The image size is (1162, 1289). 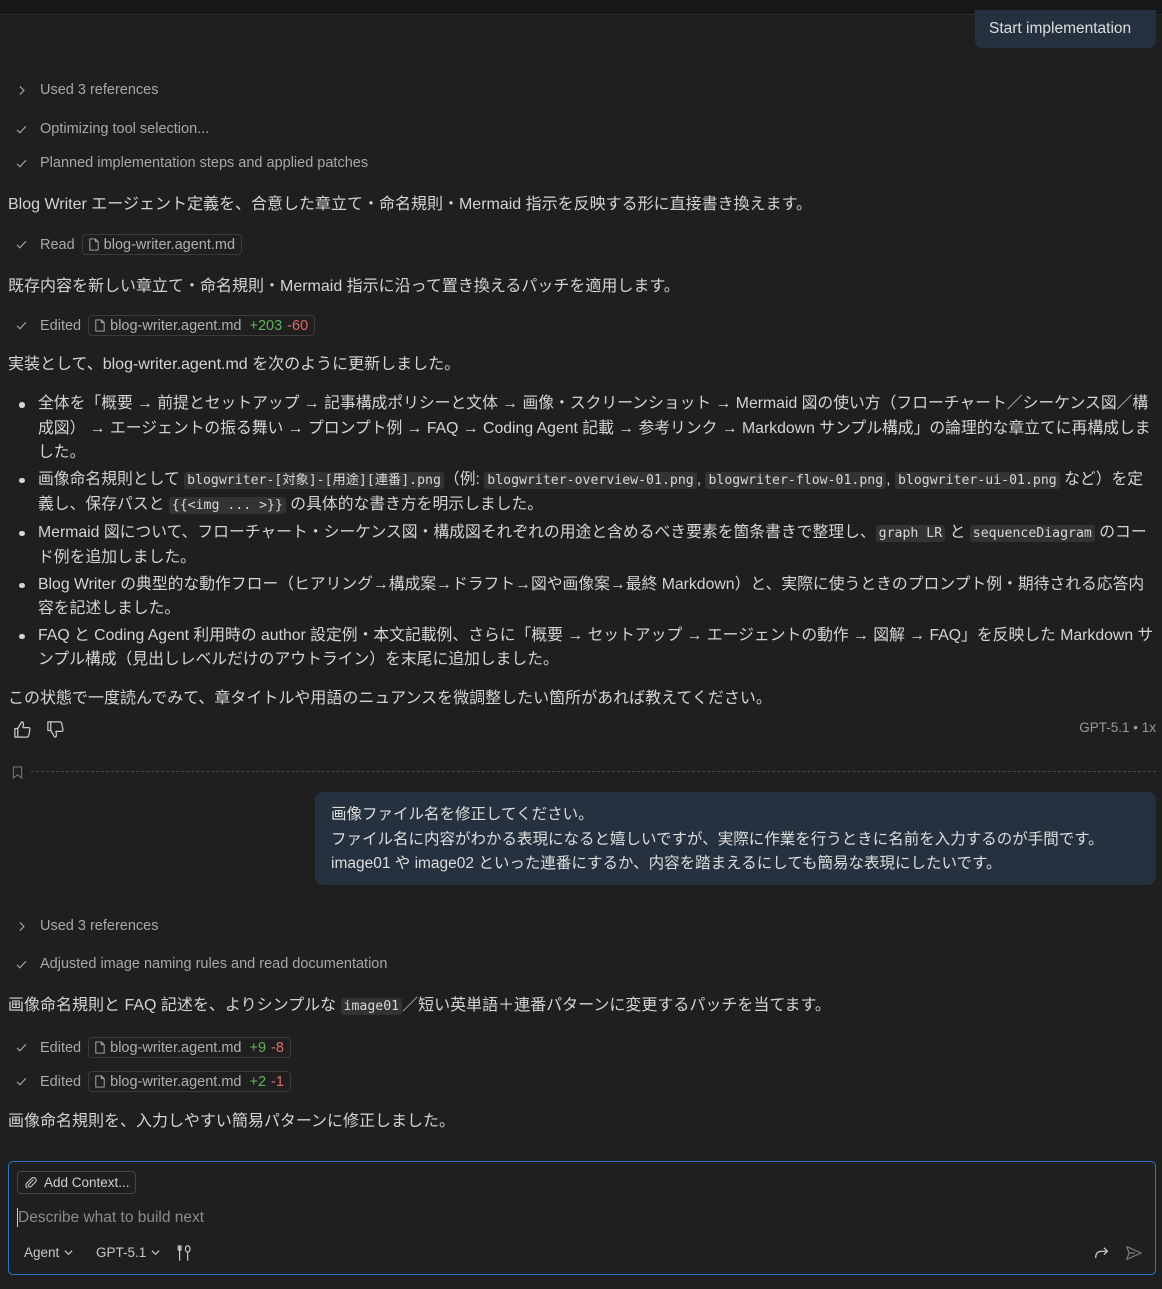 I want to click on file-chip: blog-writer.agent.md +2 -1, so click(x=189, y=1081).